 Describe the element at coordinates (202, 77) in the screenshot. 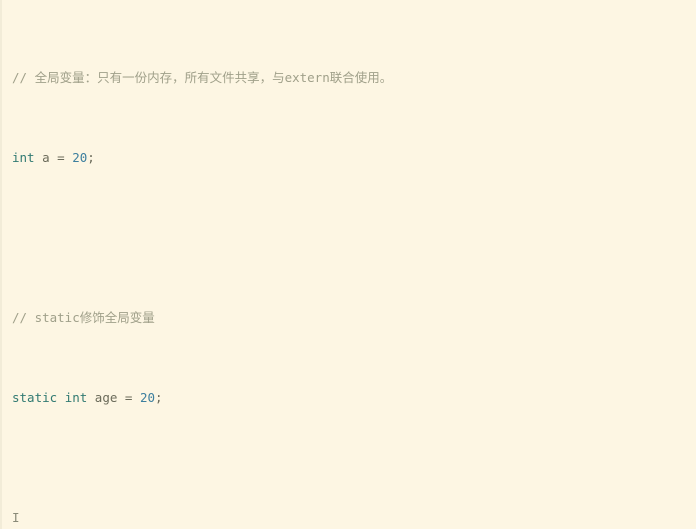

I see `comment-token: // 全局变量：只有一份内存，所有文件共享，与extern联合使用。` at that location.